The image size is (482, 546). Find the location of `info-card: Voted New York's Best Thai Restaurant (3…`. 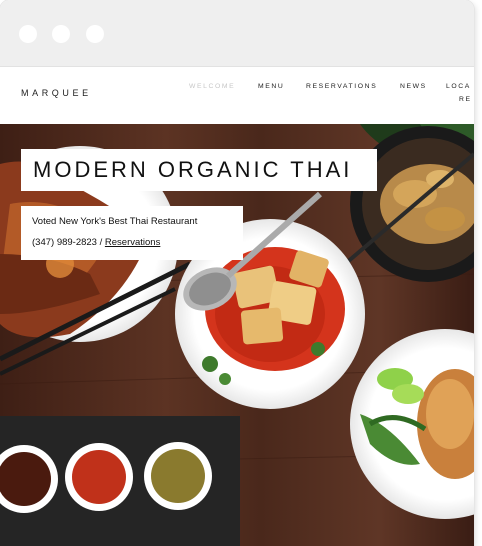

info-card: Voted New York's Best Thai Restaurant (3… is located at coordinates (132, 233).